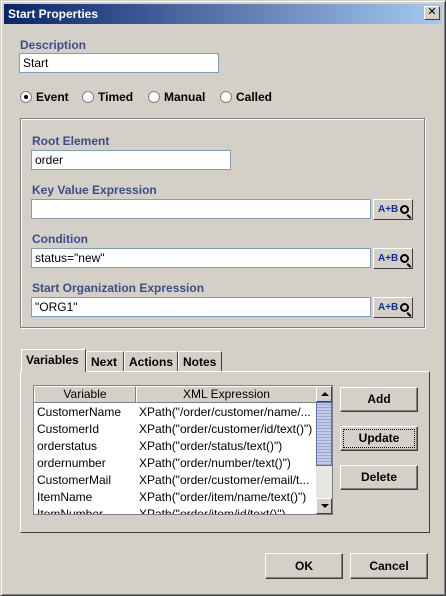 The height and width of the screenshot is (596, 446). I want to click on column-header-variable: Variable, so click(85, 394).